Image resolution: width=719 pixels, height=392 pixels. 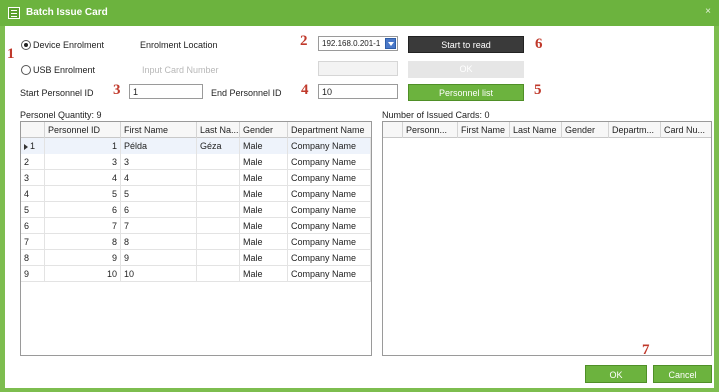 I want to click on marker-7: 7, so click(x=646, y=350).